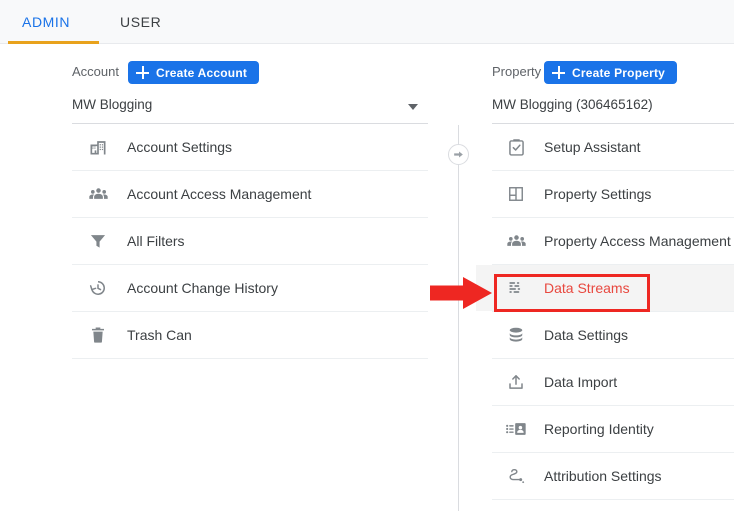 This screenshot has height=511, width=734. I want to click on property-menu-item-property-settings: Property Settings, so click(613, 194).